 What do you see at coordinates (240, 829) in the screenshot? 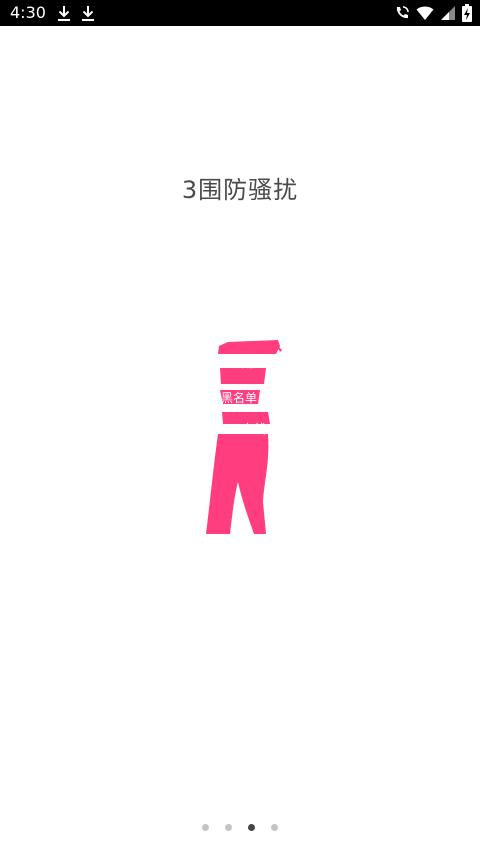
I see `page-indicator` at bounding box center [240, 829].